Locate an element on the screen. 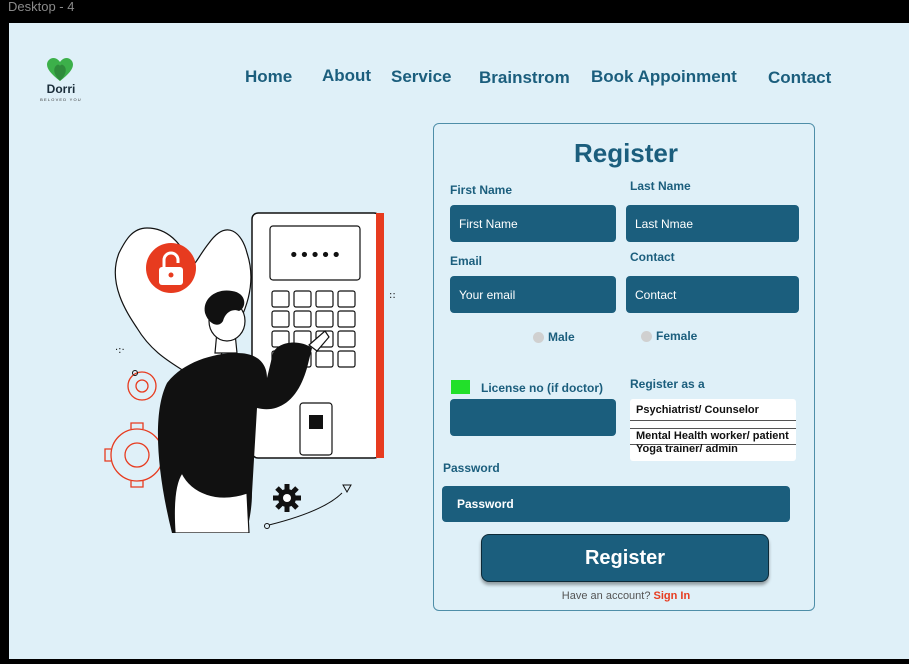 The width and height of the screenshot is (909, 664). register-as-label: Register as a is located at coordinates (667, 384).